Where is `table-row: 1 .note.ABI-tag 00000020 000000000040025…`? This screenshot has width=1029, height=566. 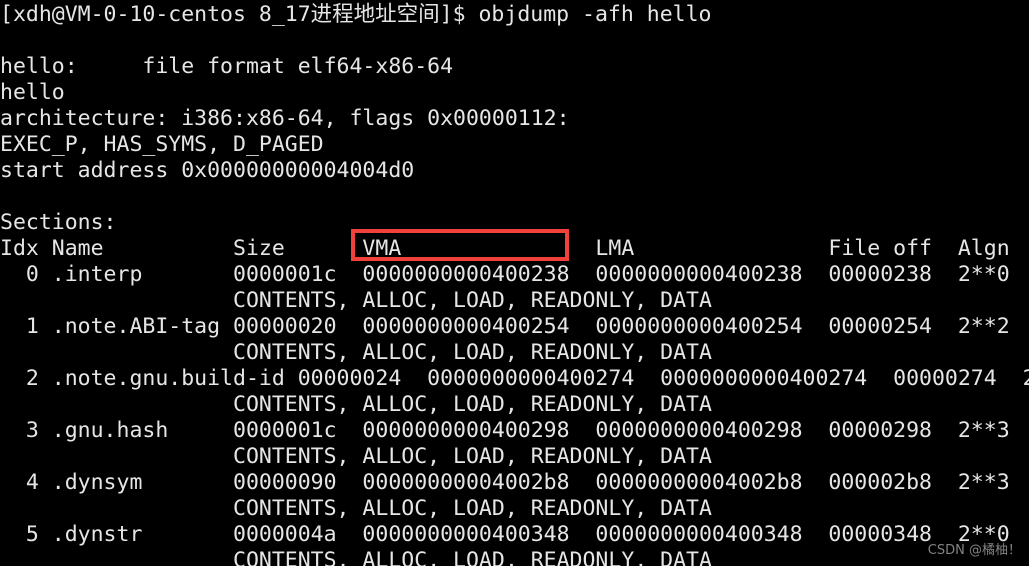 table-row: 1 .note.ABI-tag 00000020 000000000040025… is located at coordinates (505, 326).